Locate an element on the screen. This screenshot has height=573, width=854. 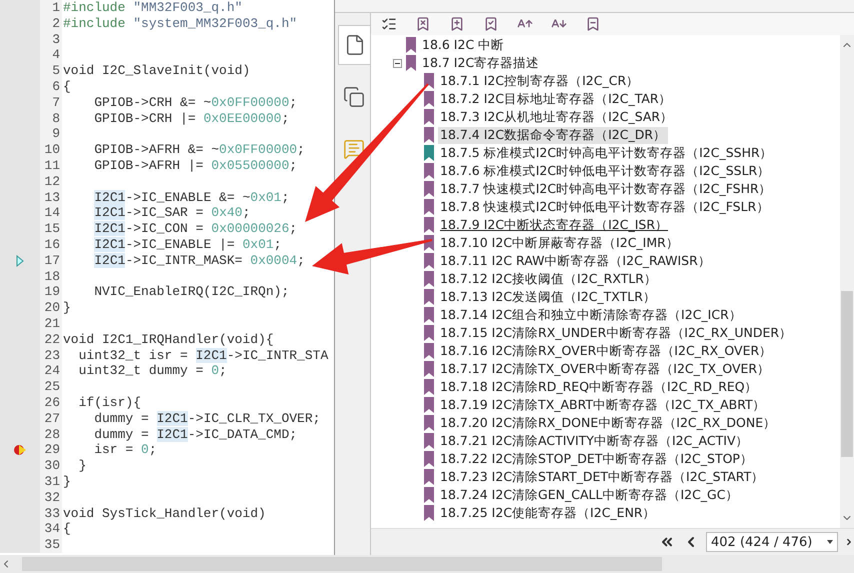
bookmark-item: 18.7.9 I2C中断状态寄存器（I2C_ISR） is located at coordinates (554, 225).